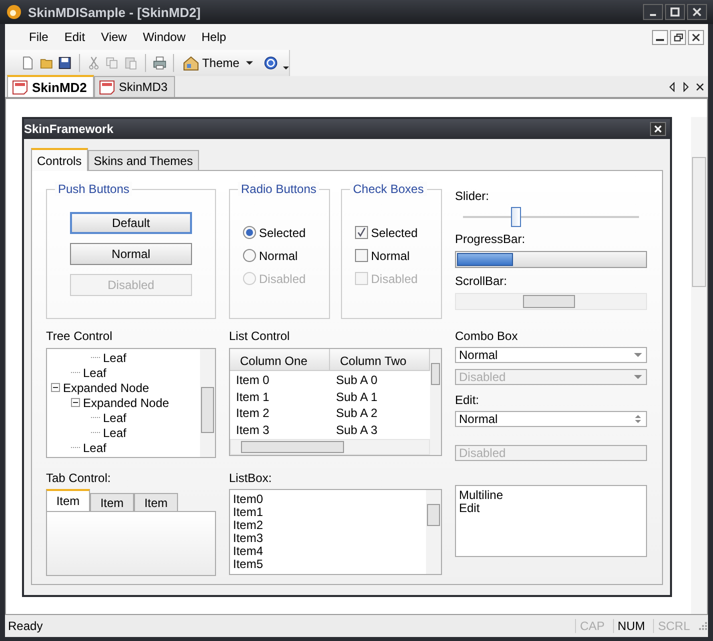  I want to click on edit-label: Edit:, so click(467, 400).